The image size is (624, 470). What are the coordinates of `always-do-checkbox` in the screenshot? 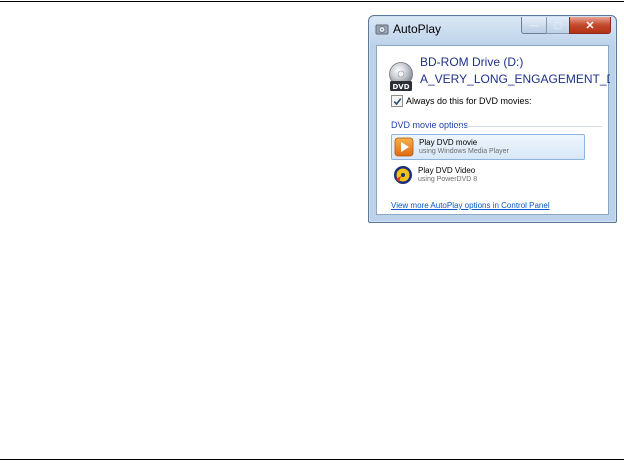 It's located at (397, 101).